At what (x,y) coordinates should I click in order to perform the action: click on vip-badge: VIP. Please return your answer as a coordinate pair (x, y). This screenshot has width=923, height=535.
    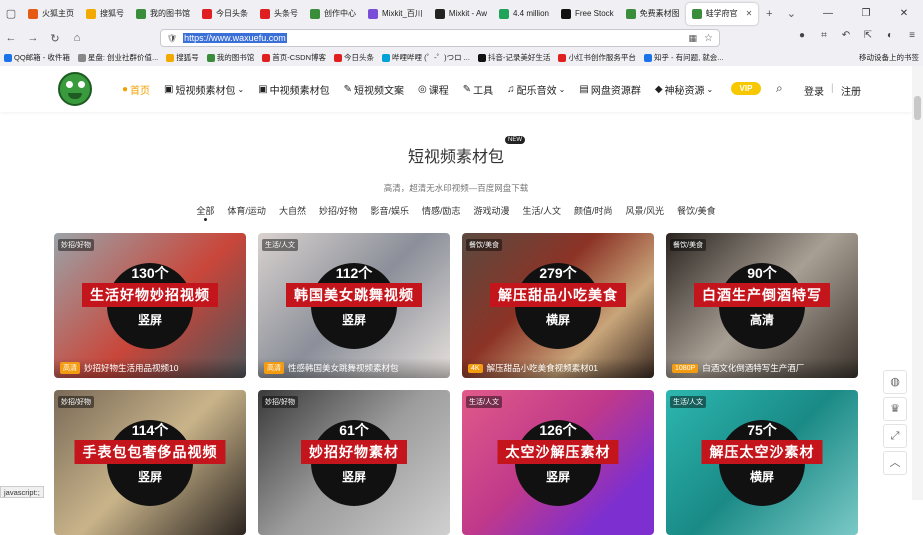
    Looking at the image, I should click on (746, 88).